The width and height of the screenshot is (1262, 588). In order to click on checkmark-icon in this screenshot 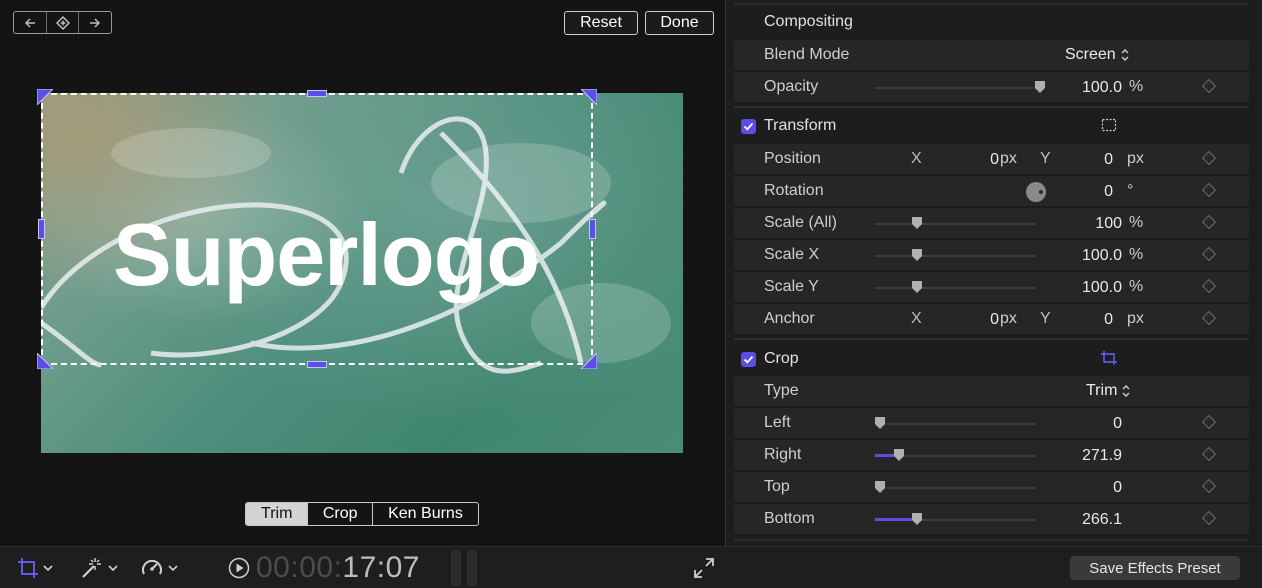, I will do `click(748, 126)`.